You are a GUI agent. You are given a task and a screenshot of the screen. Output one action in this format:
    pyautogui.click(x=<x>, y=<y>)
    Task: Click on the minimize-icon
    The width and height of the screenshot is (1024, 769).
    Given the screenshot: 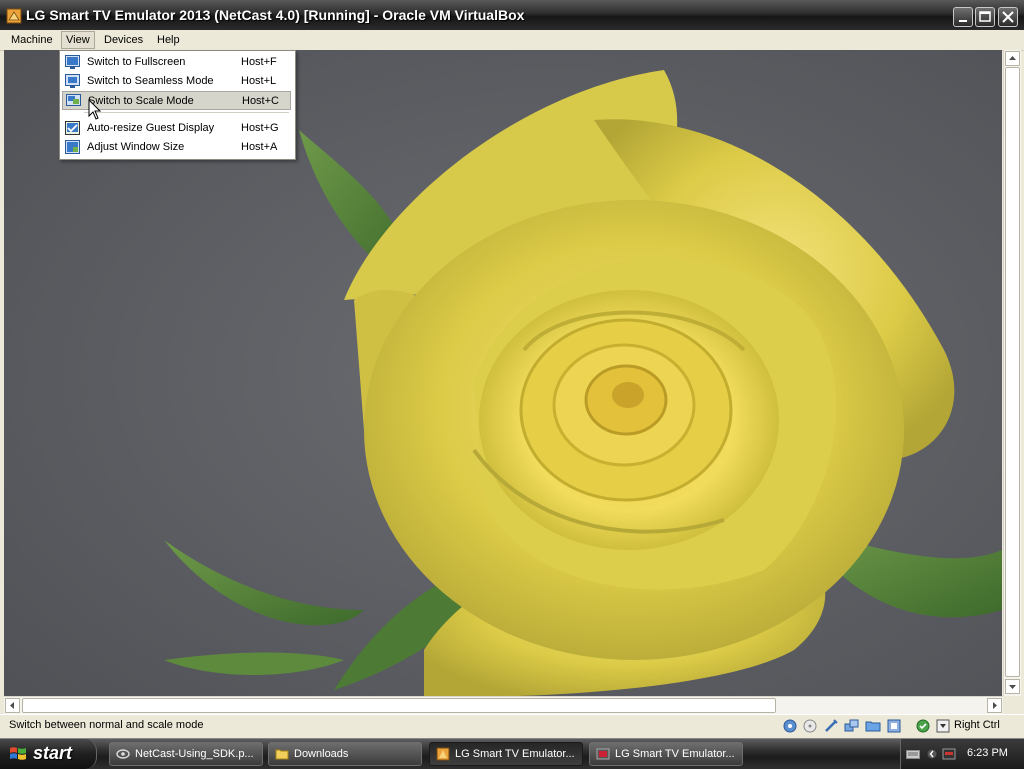 What is the action you would take?
    pyautogui.click(x=963, y=21)
    